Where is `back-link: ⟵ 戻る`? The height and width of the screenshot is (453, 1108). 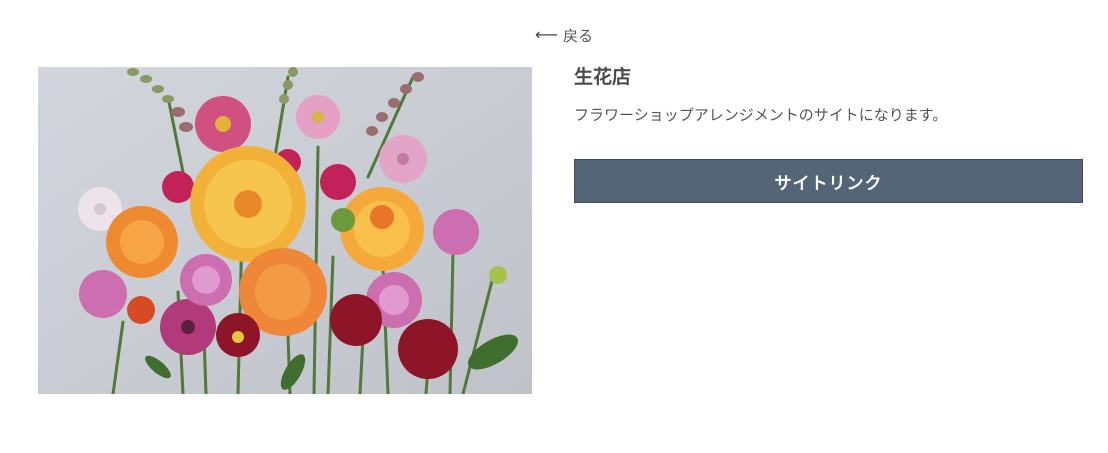 back-link: ⟵ 戻る is located at coordinates (564, 35).